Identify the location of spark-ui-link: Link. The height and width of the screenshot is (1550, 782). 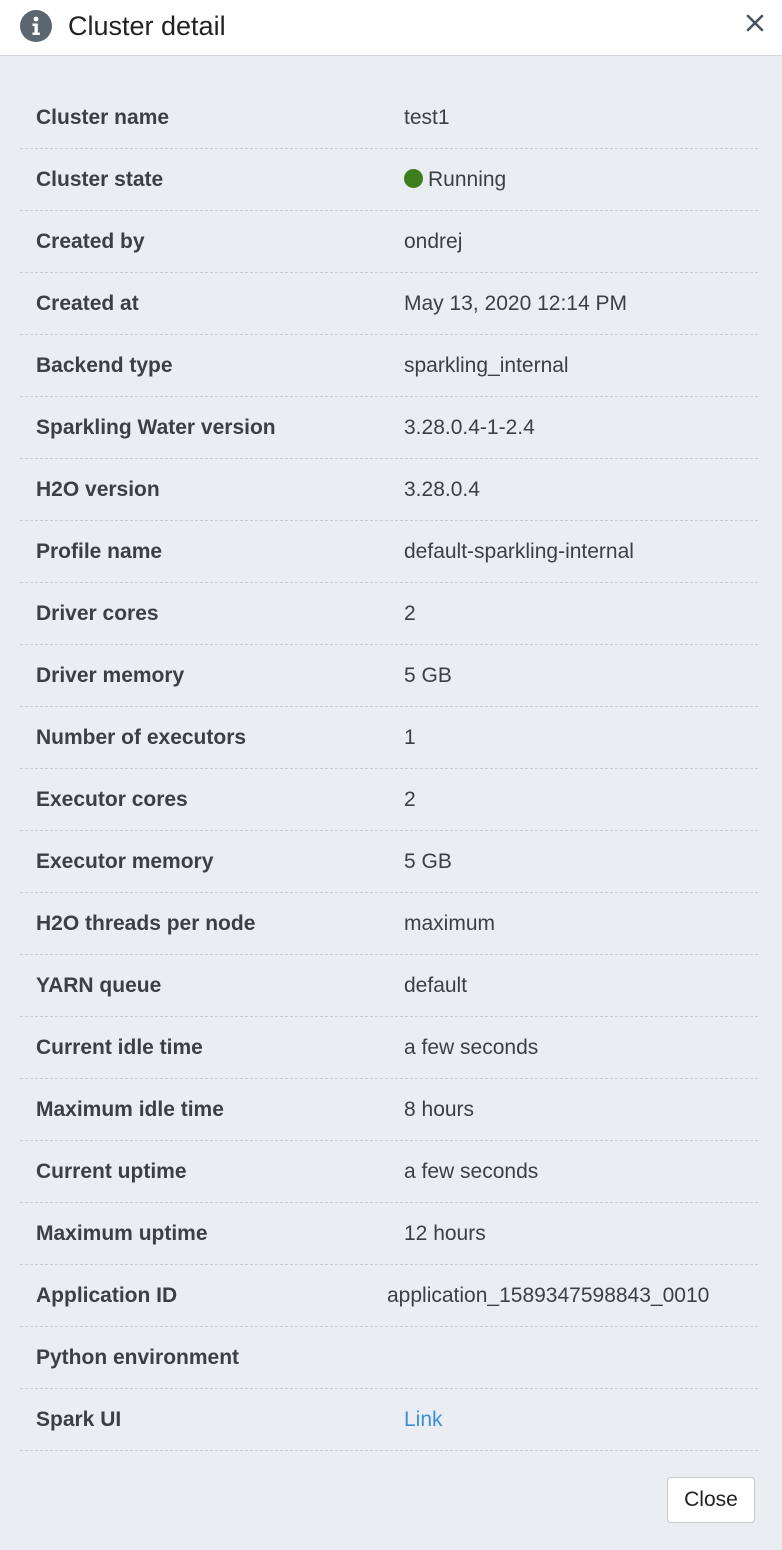
(423, 1419).